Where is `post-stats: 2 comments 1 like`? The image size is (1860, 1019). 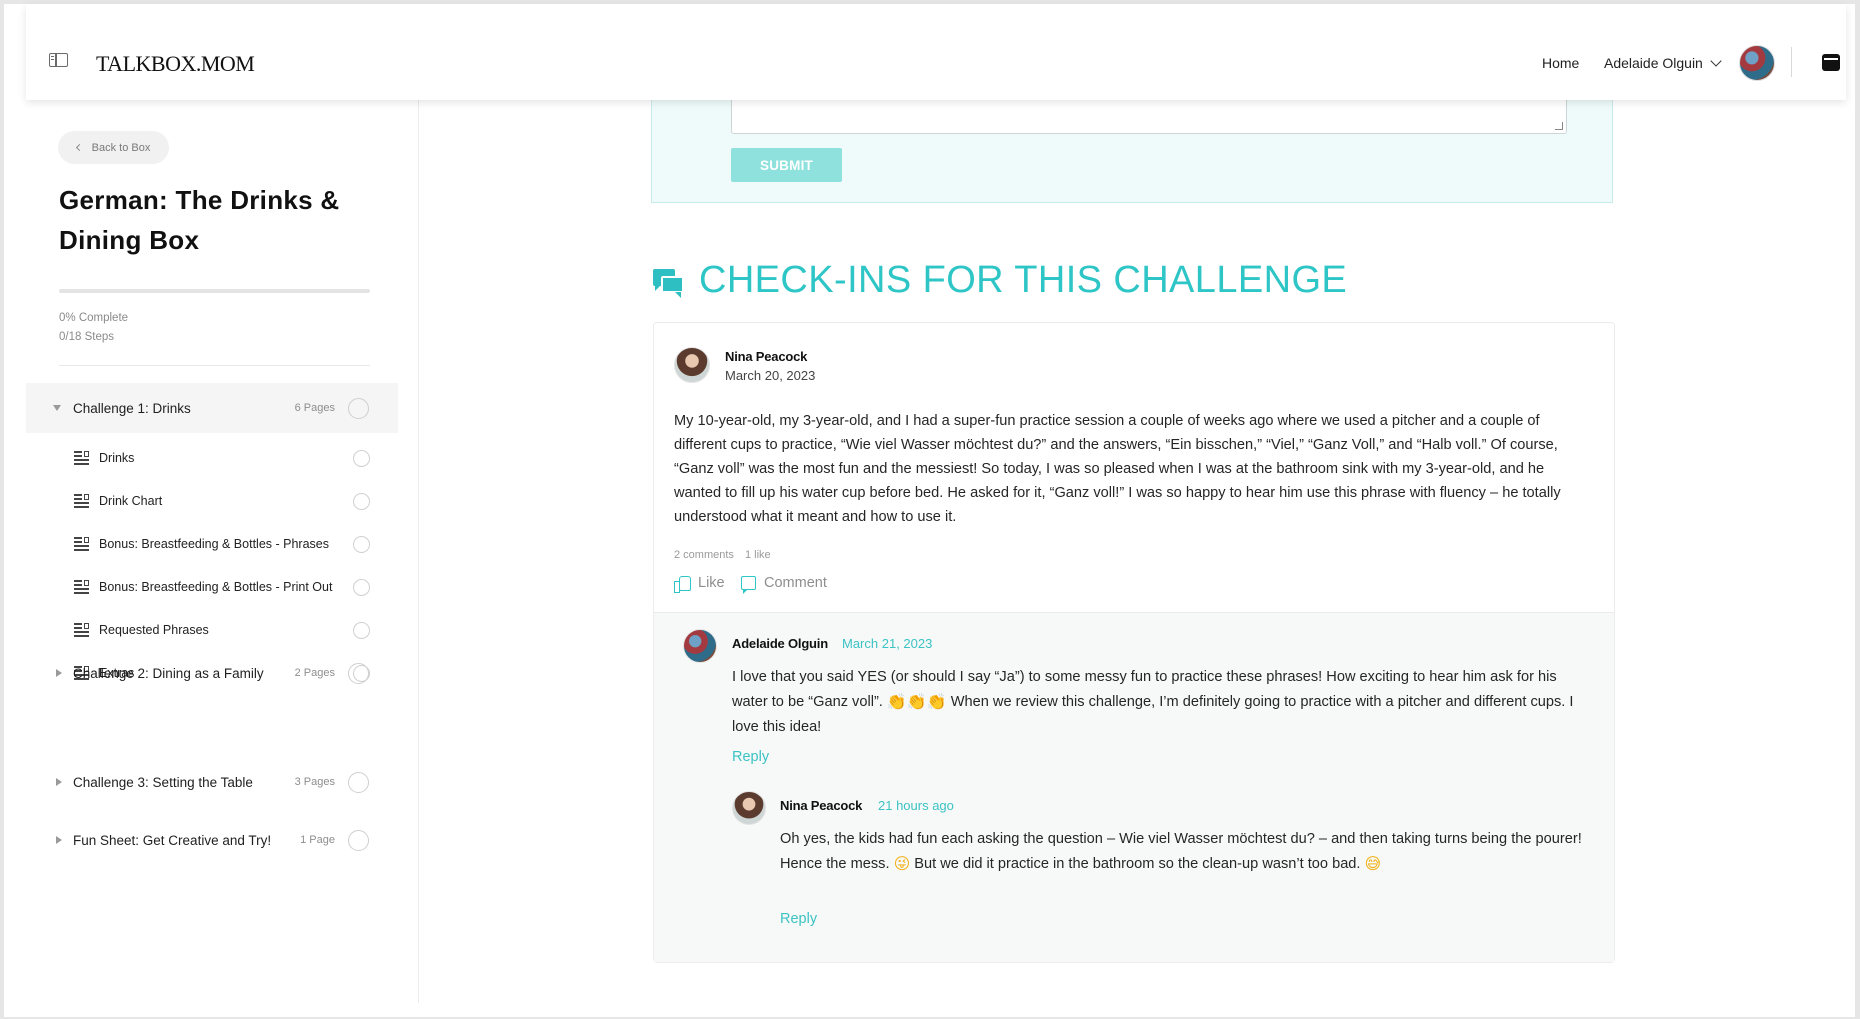 post-stats: 2 comments 1 like is located at coordinates (722, 555).